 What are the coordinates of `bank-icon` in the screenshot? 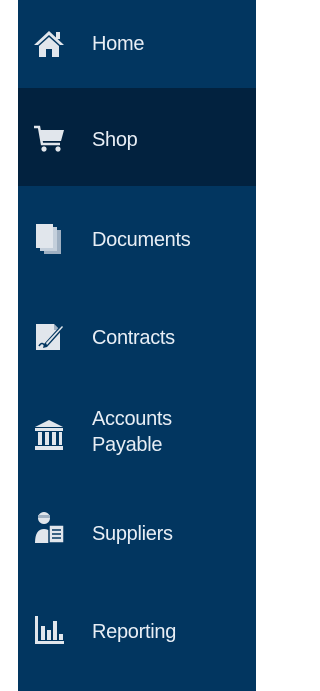 It's located at (49, 435).